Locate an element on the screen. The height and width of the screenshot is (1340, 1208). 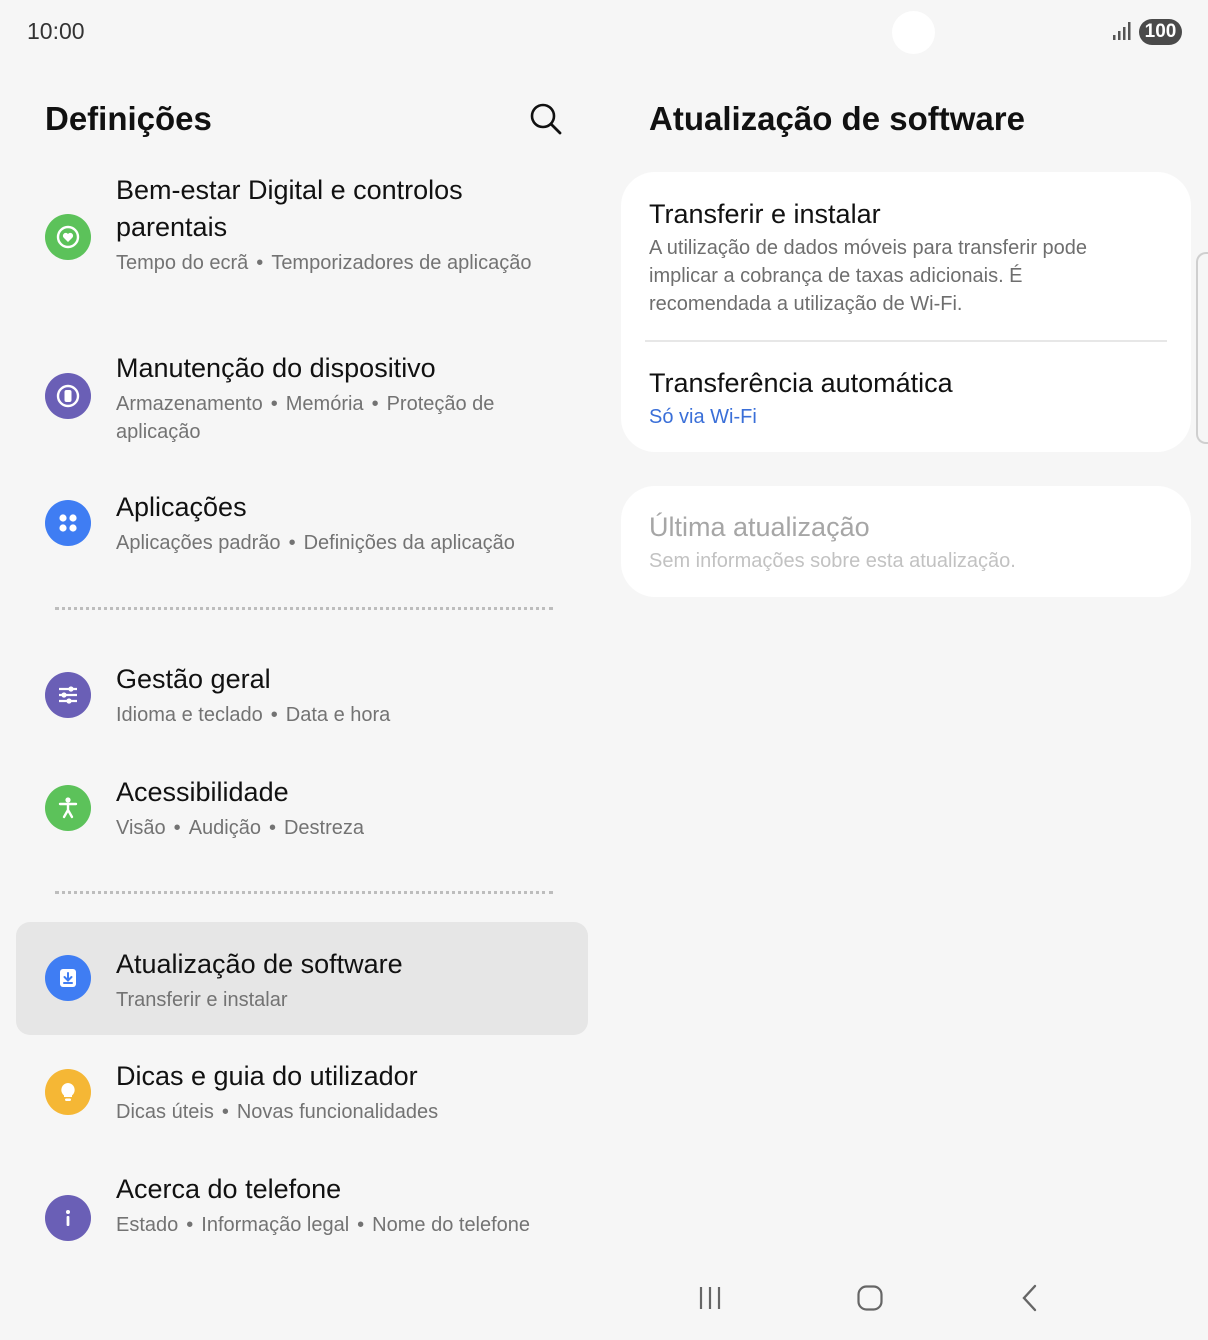
recents-icon is located at coordinates (710, 1300).